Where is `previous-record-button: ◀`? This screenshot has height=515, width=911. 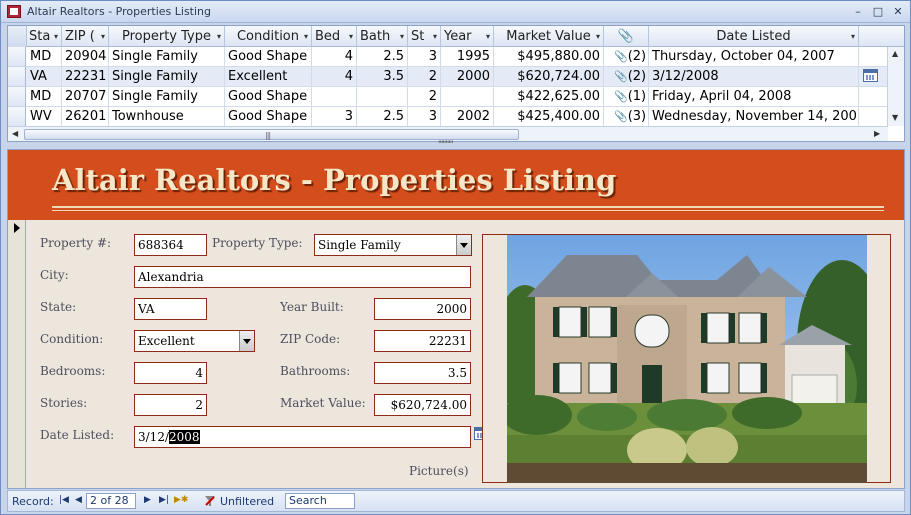 previous-record-button: ◀ is located at coordinates (78, 500).